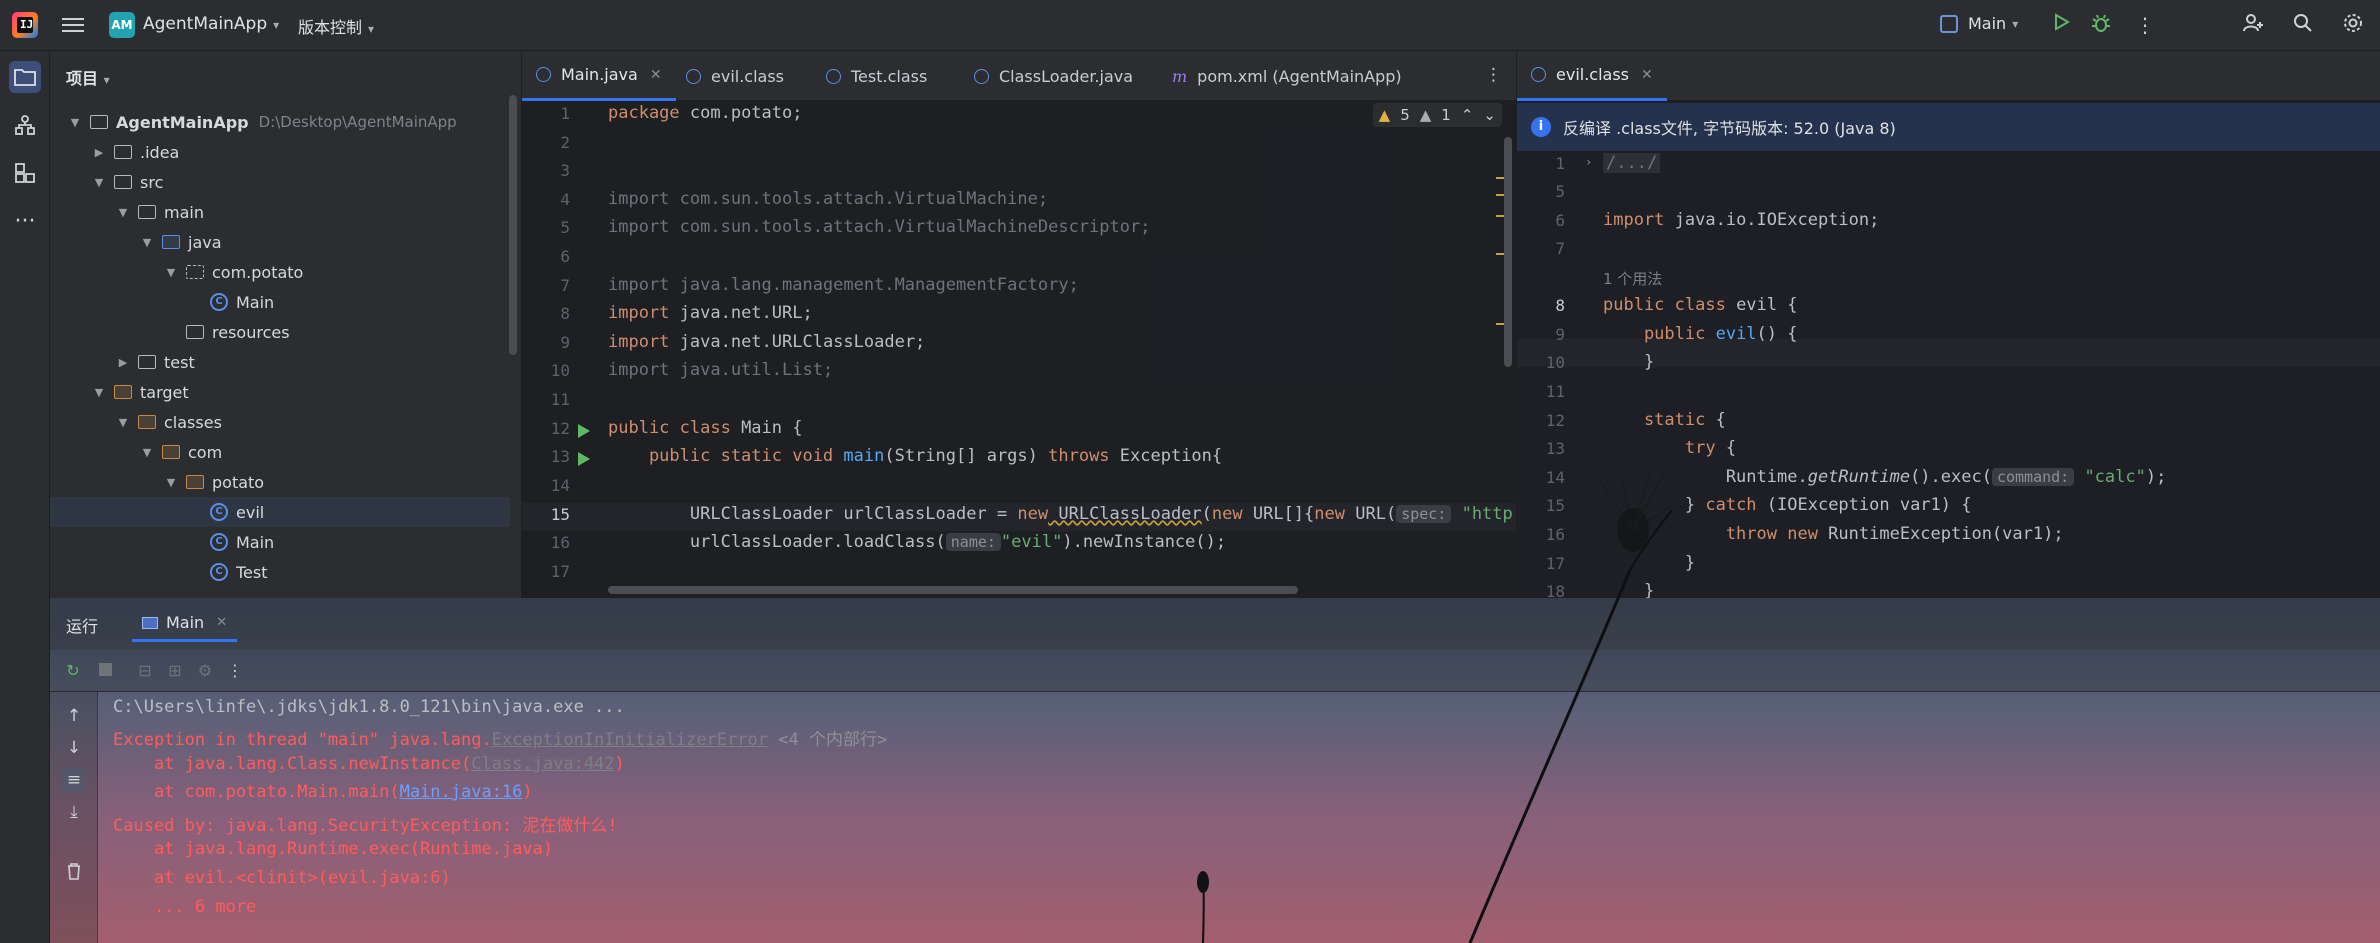 The height and width of the screenshot is (943, 2380). What do you see at coordinates (766, 342) in the screenshot?
I see `code-line-9: import java.net.URLClassLoader;` at bounding box center [766, 342].